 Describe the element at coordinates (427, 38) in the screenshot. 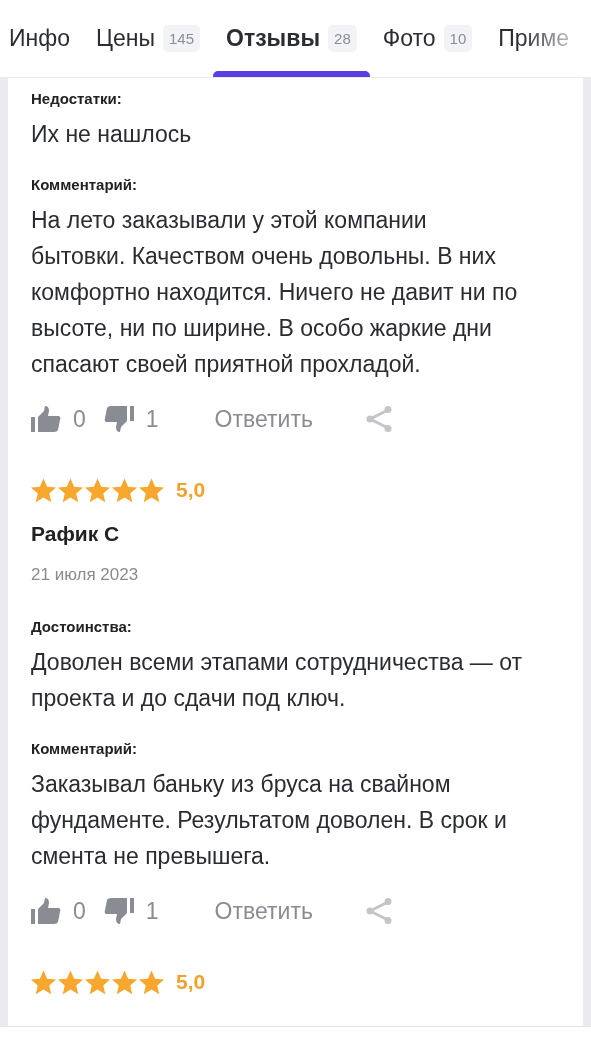

I see `tab: Фото 10` at that location.